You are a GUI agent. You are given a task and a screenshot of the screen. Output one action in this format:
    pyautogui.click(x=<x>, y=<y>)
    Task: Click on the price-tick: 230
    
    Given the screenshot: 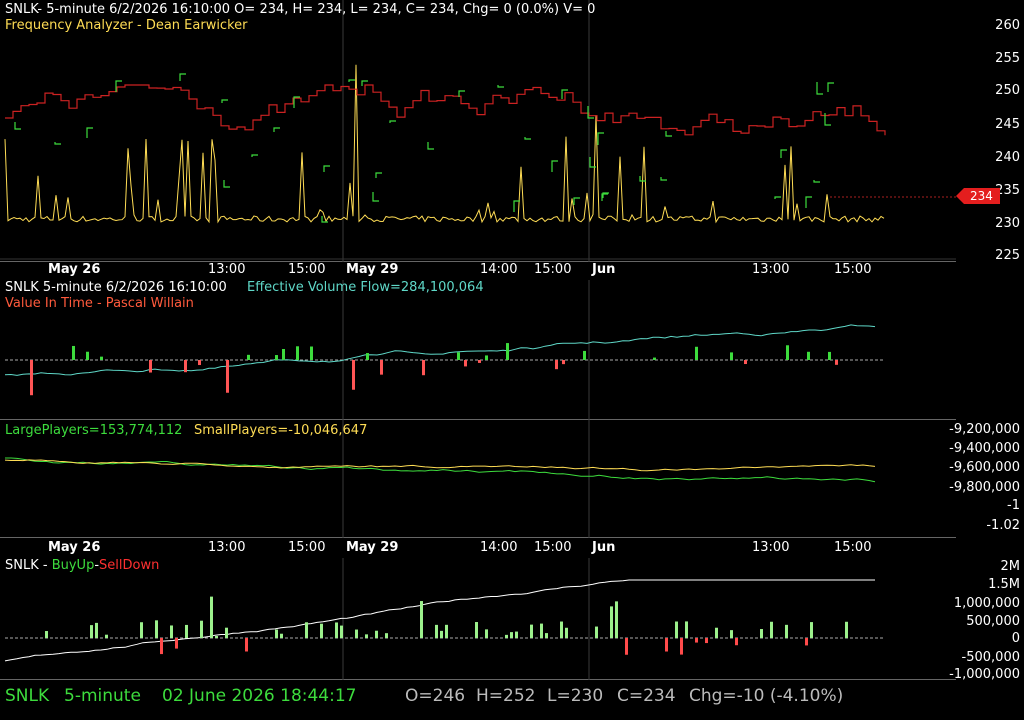 What is the action you would take?
    pyautogui.click(x=1007, y=223)
    